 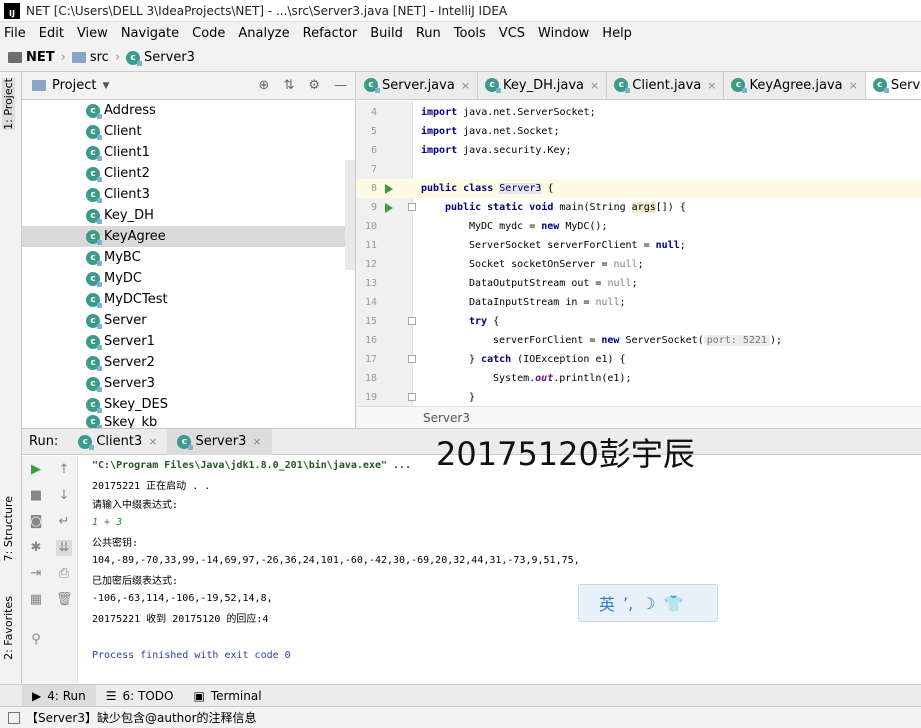 What do you see at coordinates (188, 194) in the screenshot?
I see `tree-item-client3: c Client3` at bounding box center [188, 194].